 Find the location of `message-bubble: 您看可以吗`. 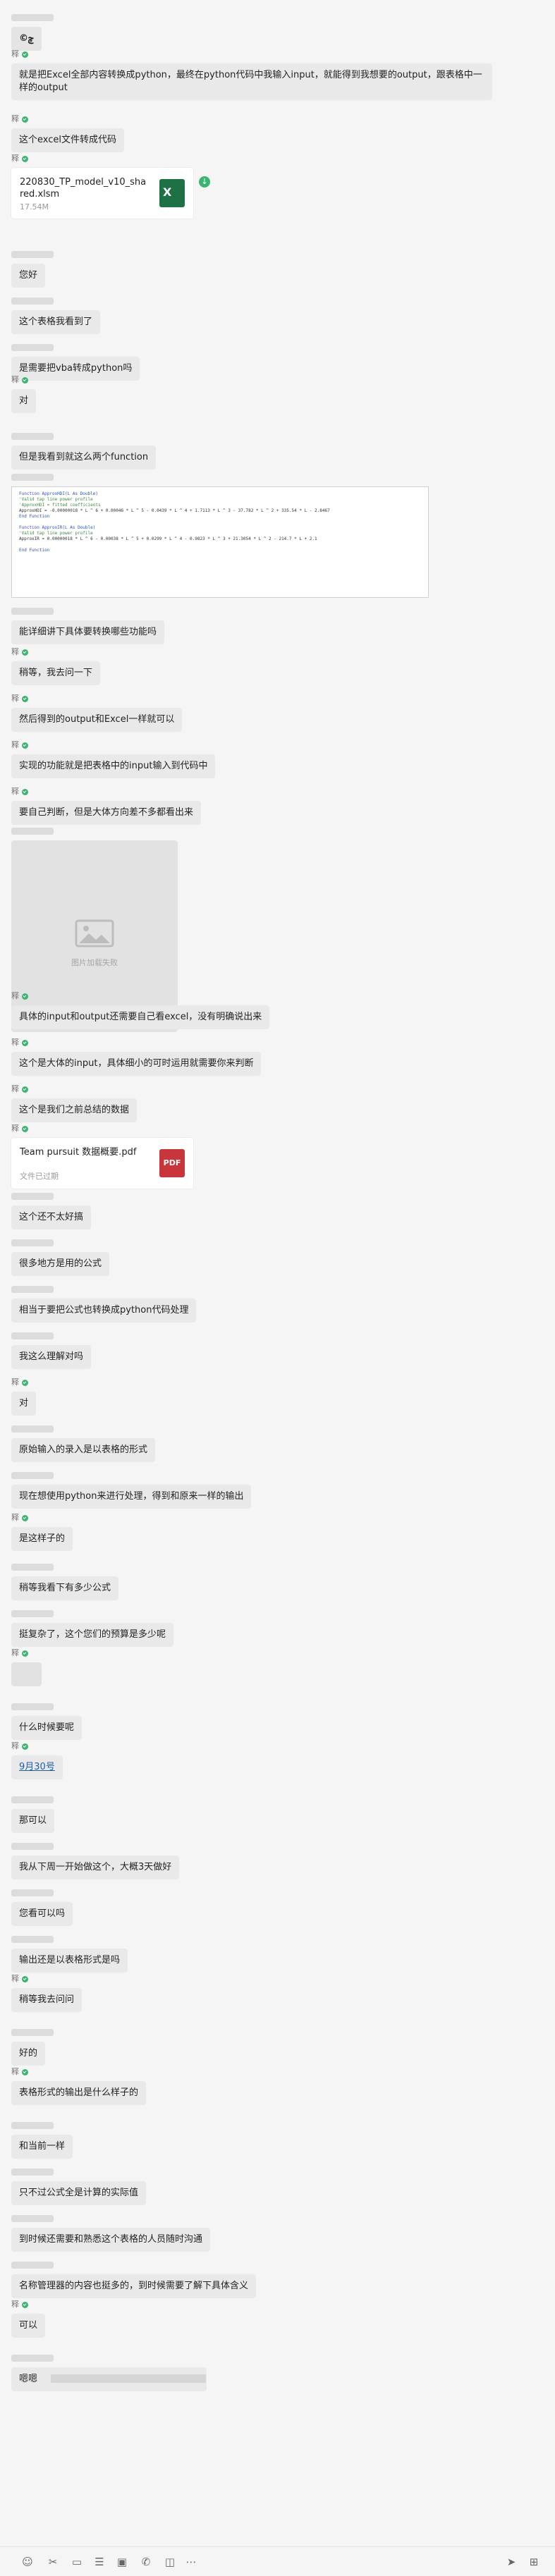

message-bubble: 您看可以吗 is located at coordinates (42, 1914).